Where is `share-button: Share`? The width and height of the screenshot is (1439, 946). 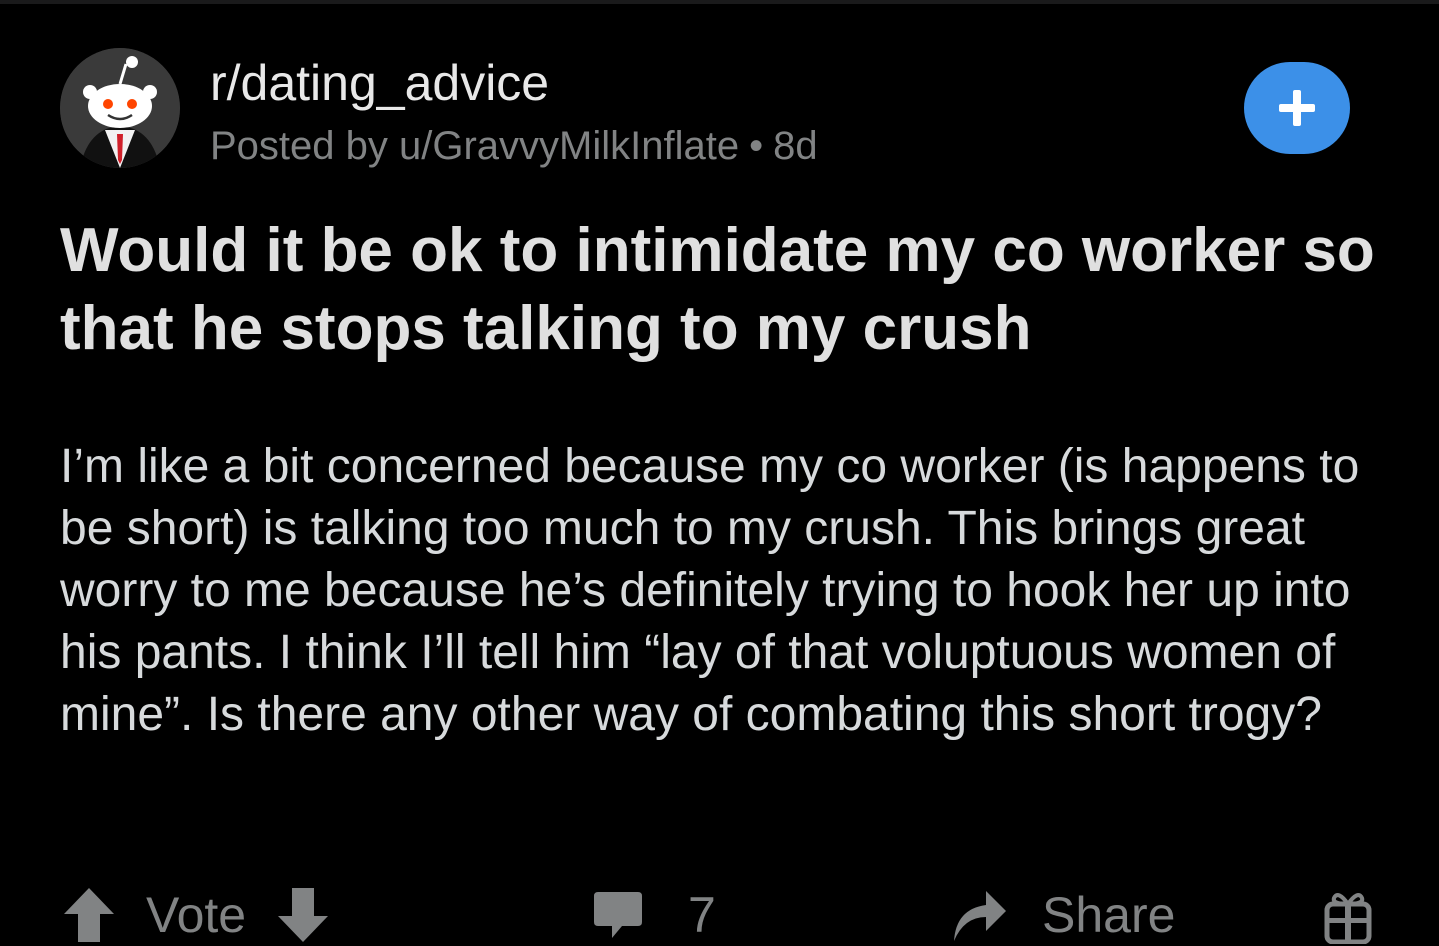 share-button: Share is located at coordinates (1062, 915).